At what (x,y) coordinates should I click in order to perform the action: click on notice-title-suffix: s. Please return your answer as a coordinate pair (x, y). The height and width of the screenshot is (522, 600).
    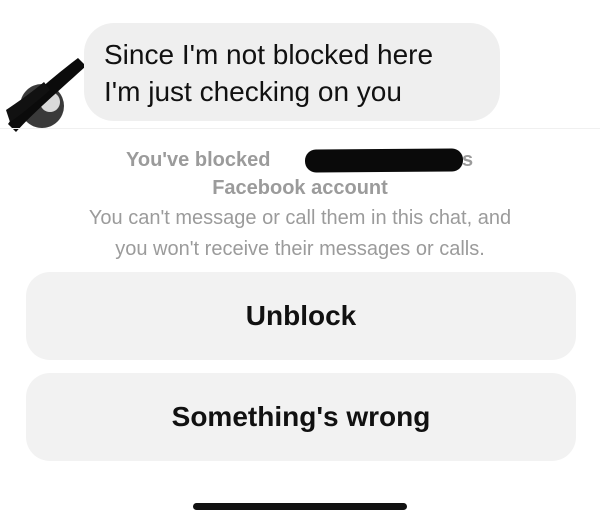
    Looking at the image, I should click on (468, 160).